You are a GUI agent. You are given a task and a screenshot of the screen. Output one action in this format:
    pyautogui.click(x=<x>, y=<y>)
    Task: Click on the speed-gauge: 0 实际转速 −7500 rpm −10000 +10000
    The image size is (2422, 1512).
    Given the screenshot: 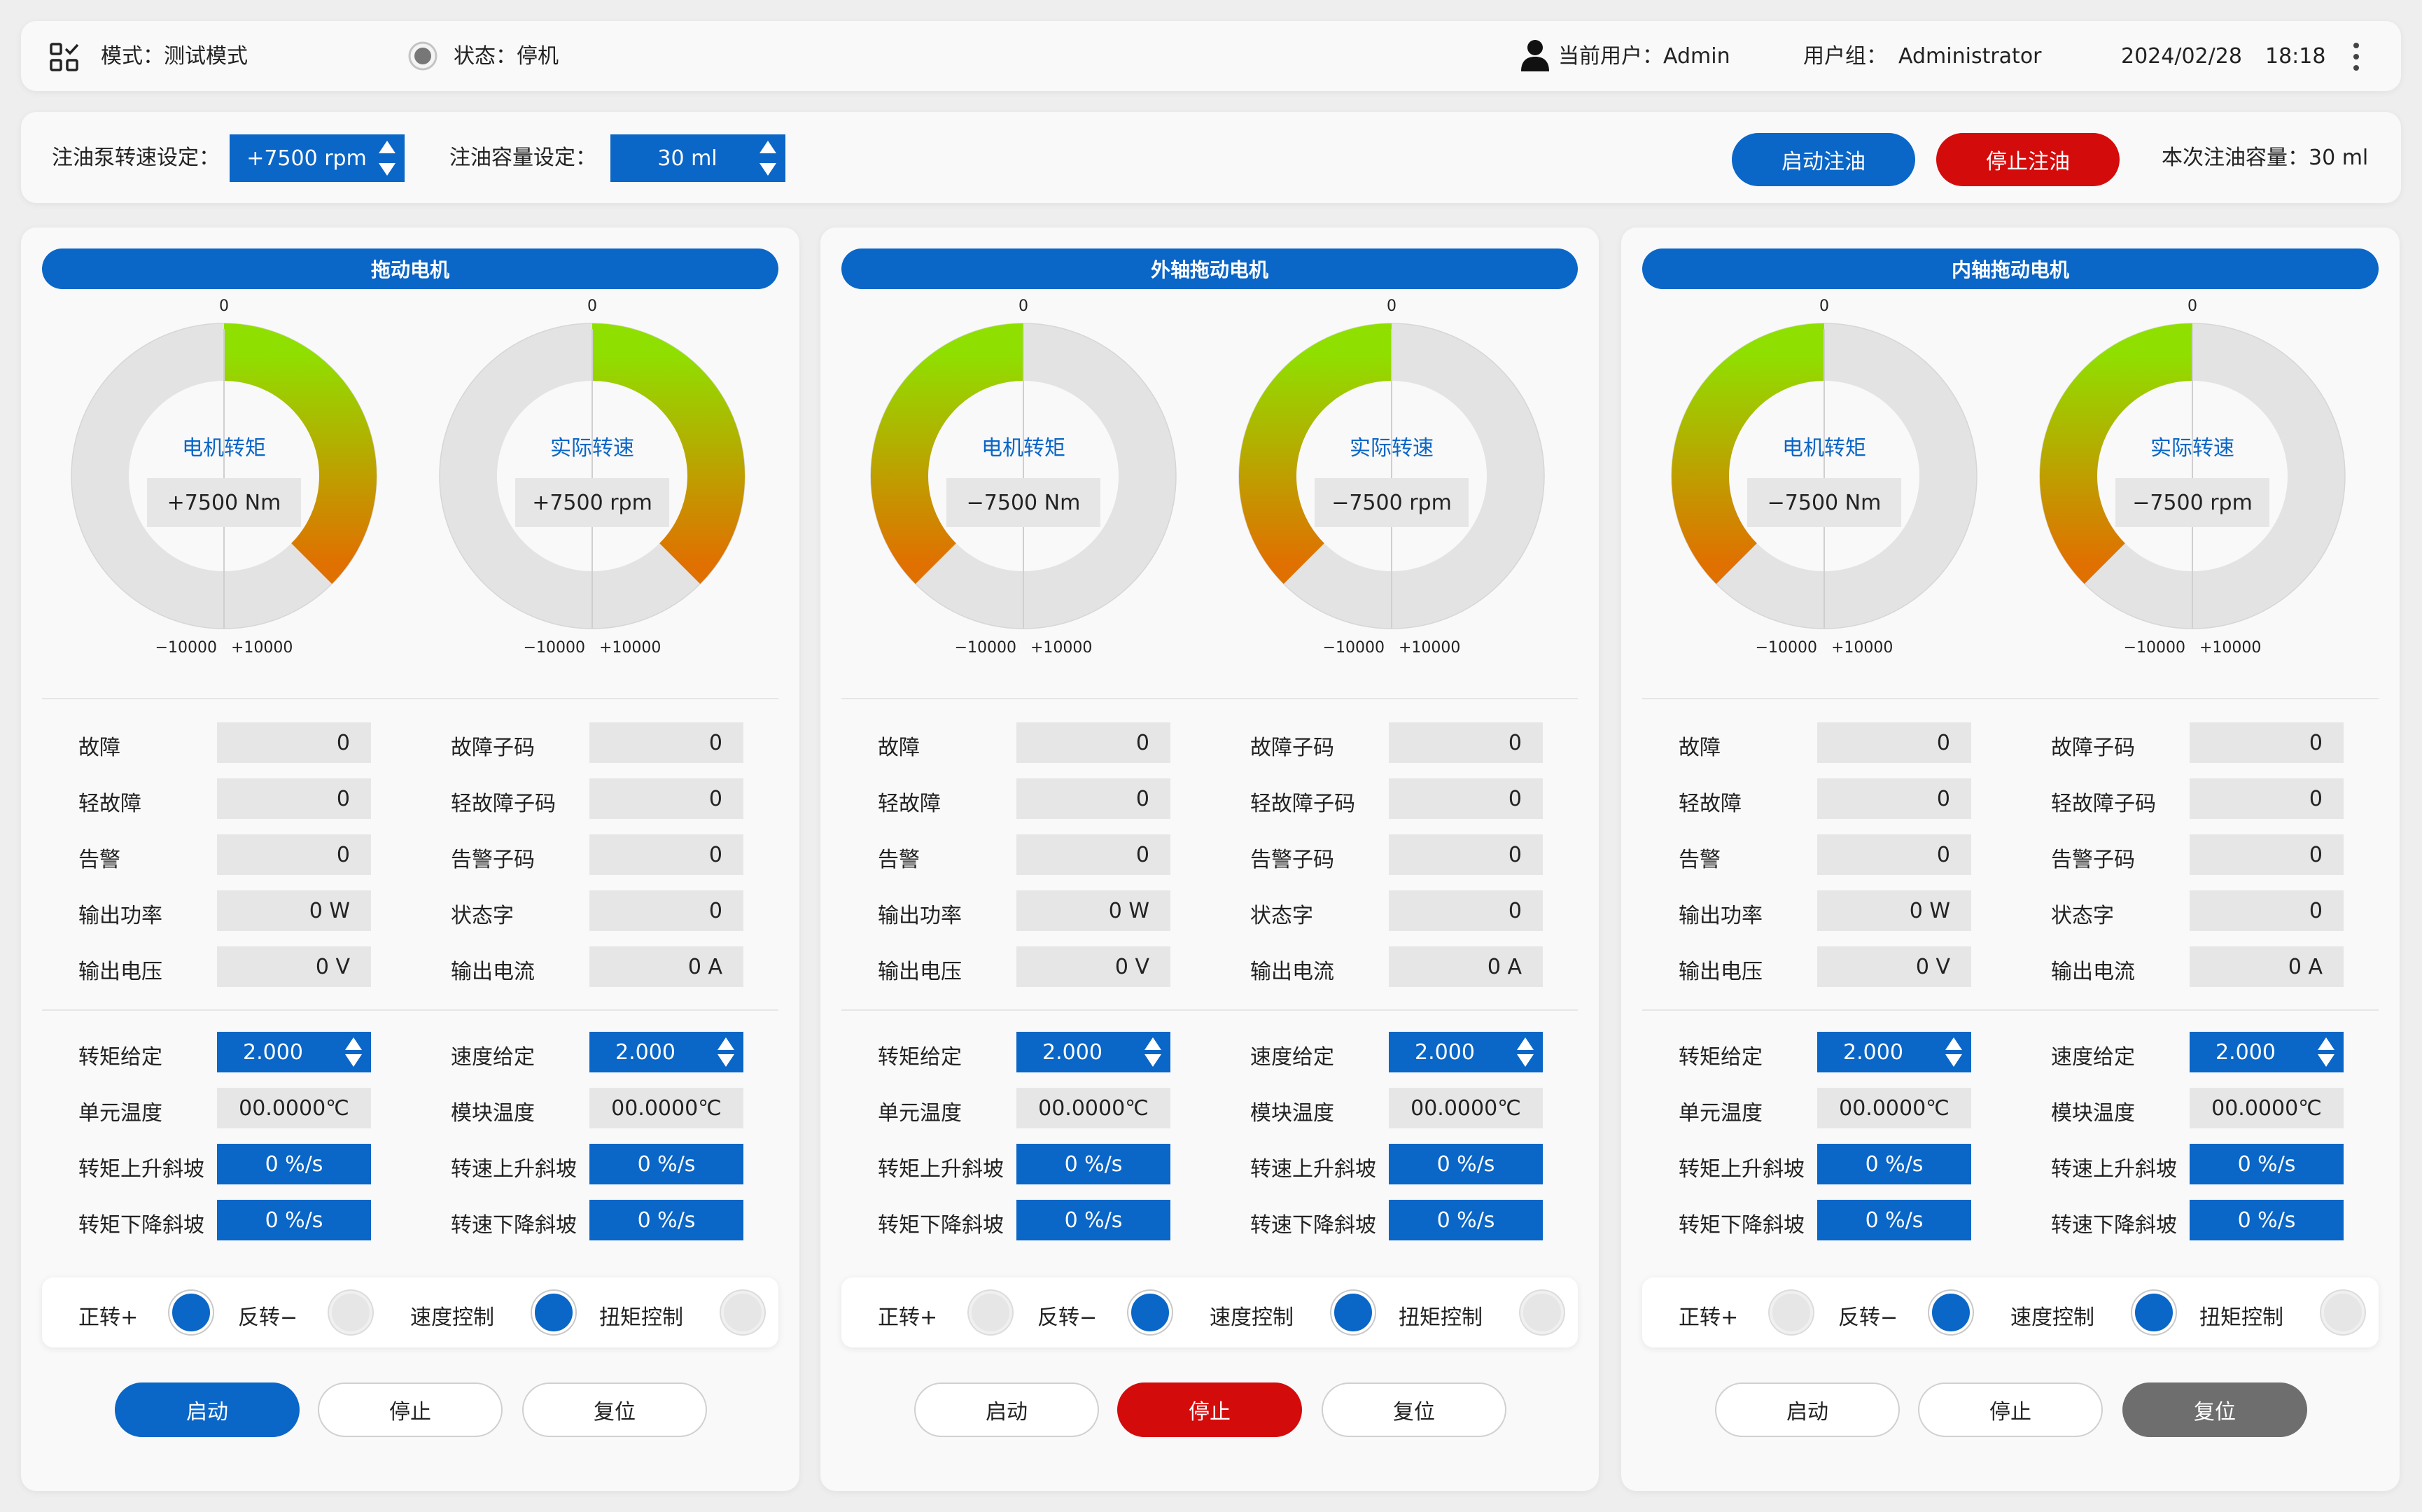 What is the action you would take?
    pyautogui.click(x=2192, y=480)
    